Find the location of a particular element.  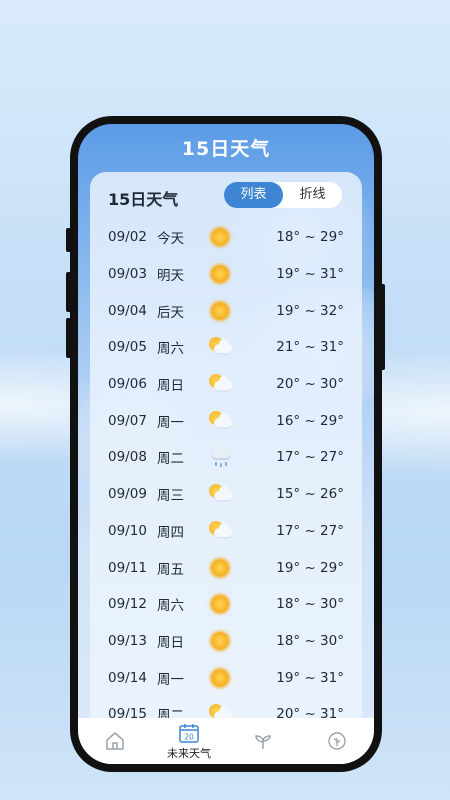

forecast-row: 09/05 周六 21° ~ 31° is located at coordinates (226, 347).